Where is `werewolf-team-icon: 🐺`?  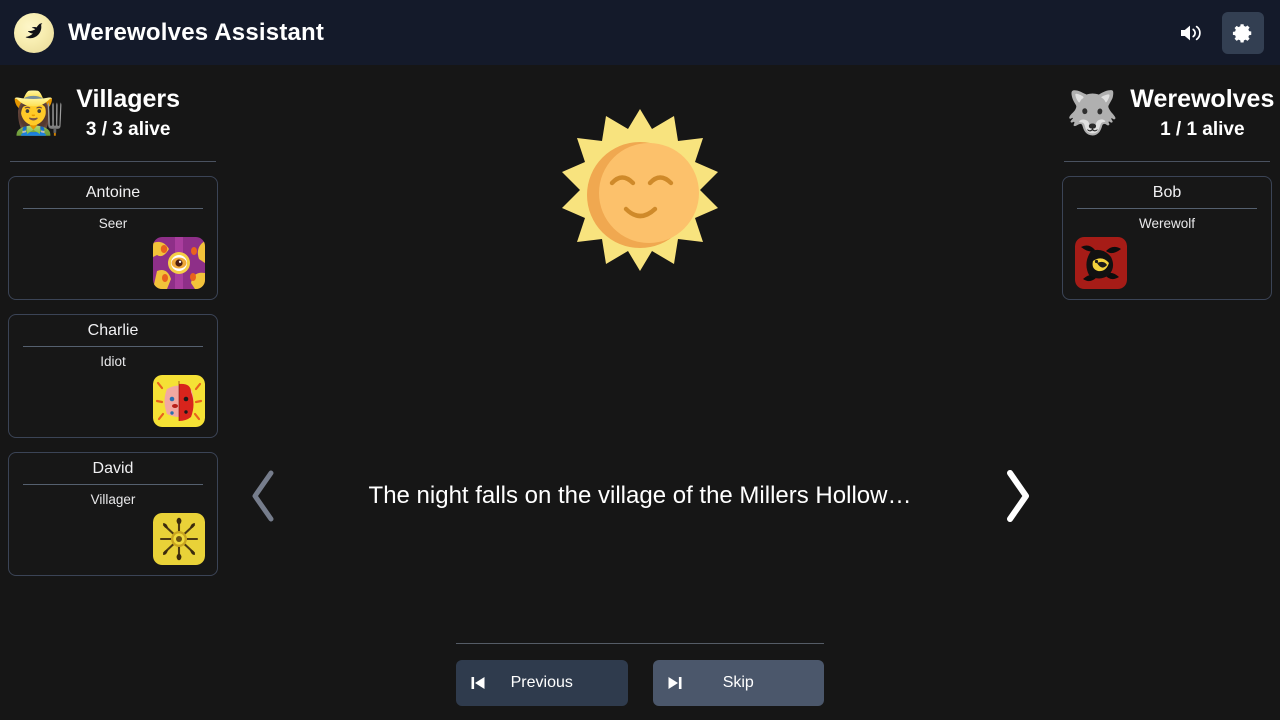
werewolf-team-icon: 🐺 is located at coordinates (1092, 112).